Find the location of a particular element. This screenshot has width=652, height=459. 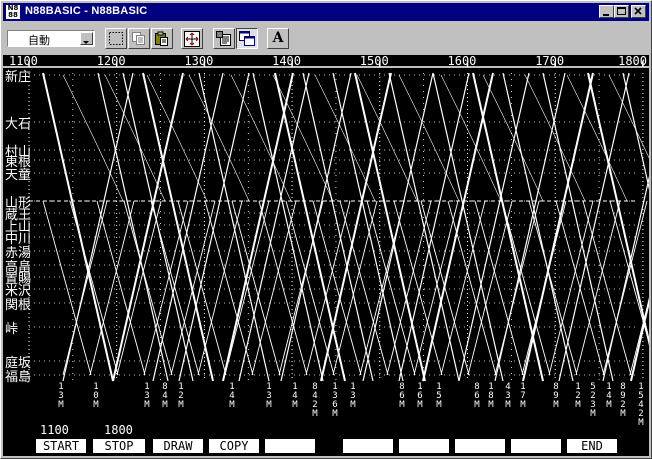

minimize-icon is located at coordinates (606, 11).